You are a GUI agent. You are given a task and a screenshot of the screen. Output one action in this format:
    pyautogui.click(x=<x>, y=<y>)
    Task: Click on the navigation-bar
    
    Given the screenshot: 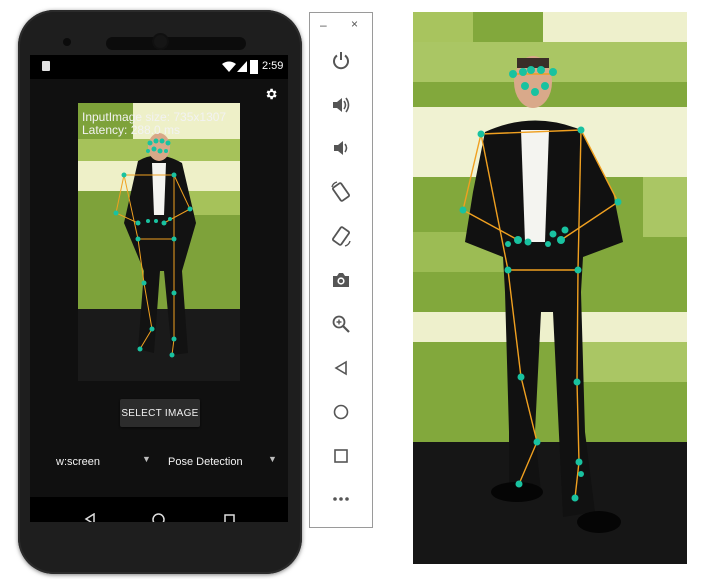 What is the action you would take?
    pyautogui.click(x=159, y=509)
    